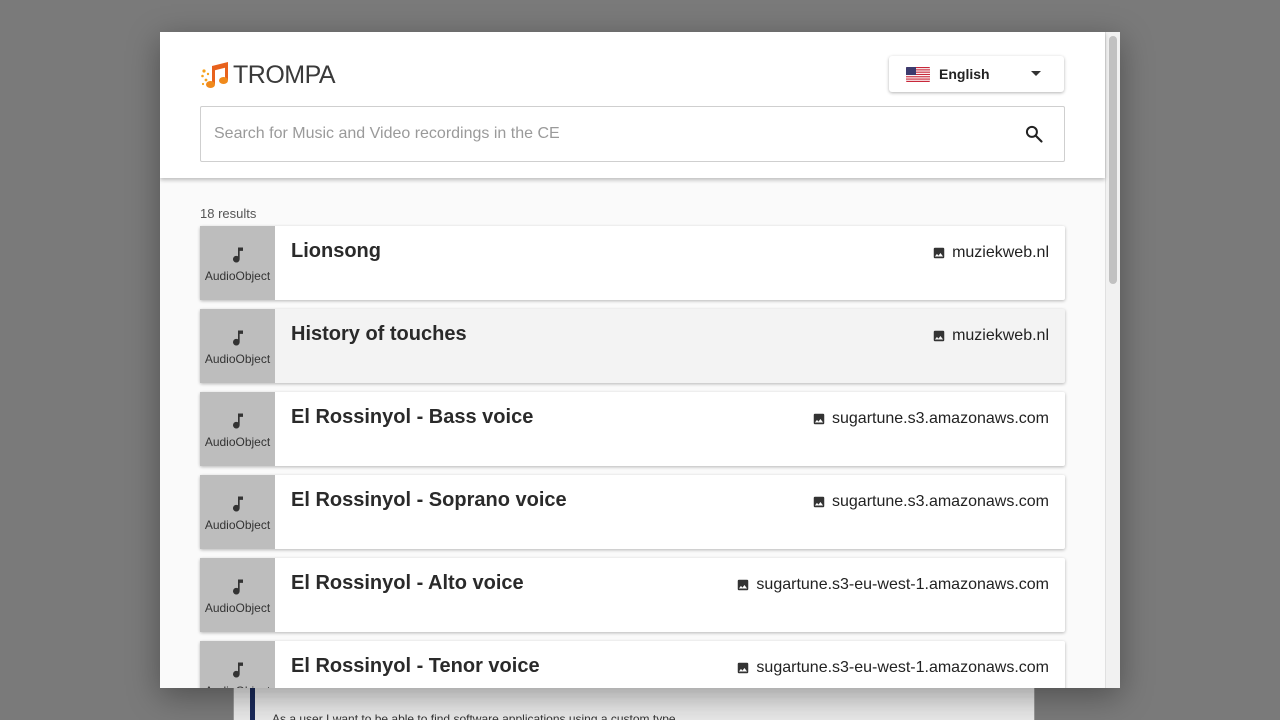  Describe the element at coordinates (429, 500) in the screenshot. I see `result-title: El Rossinyol - Soprano voice` at that location.